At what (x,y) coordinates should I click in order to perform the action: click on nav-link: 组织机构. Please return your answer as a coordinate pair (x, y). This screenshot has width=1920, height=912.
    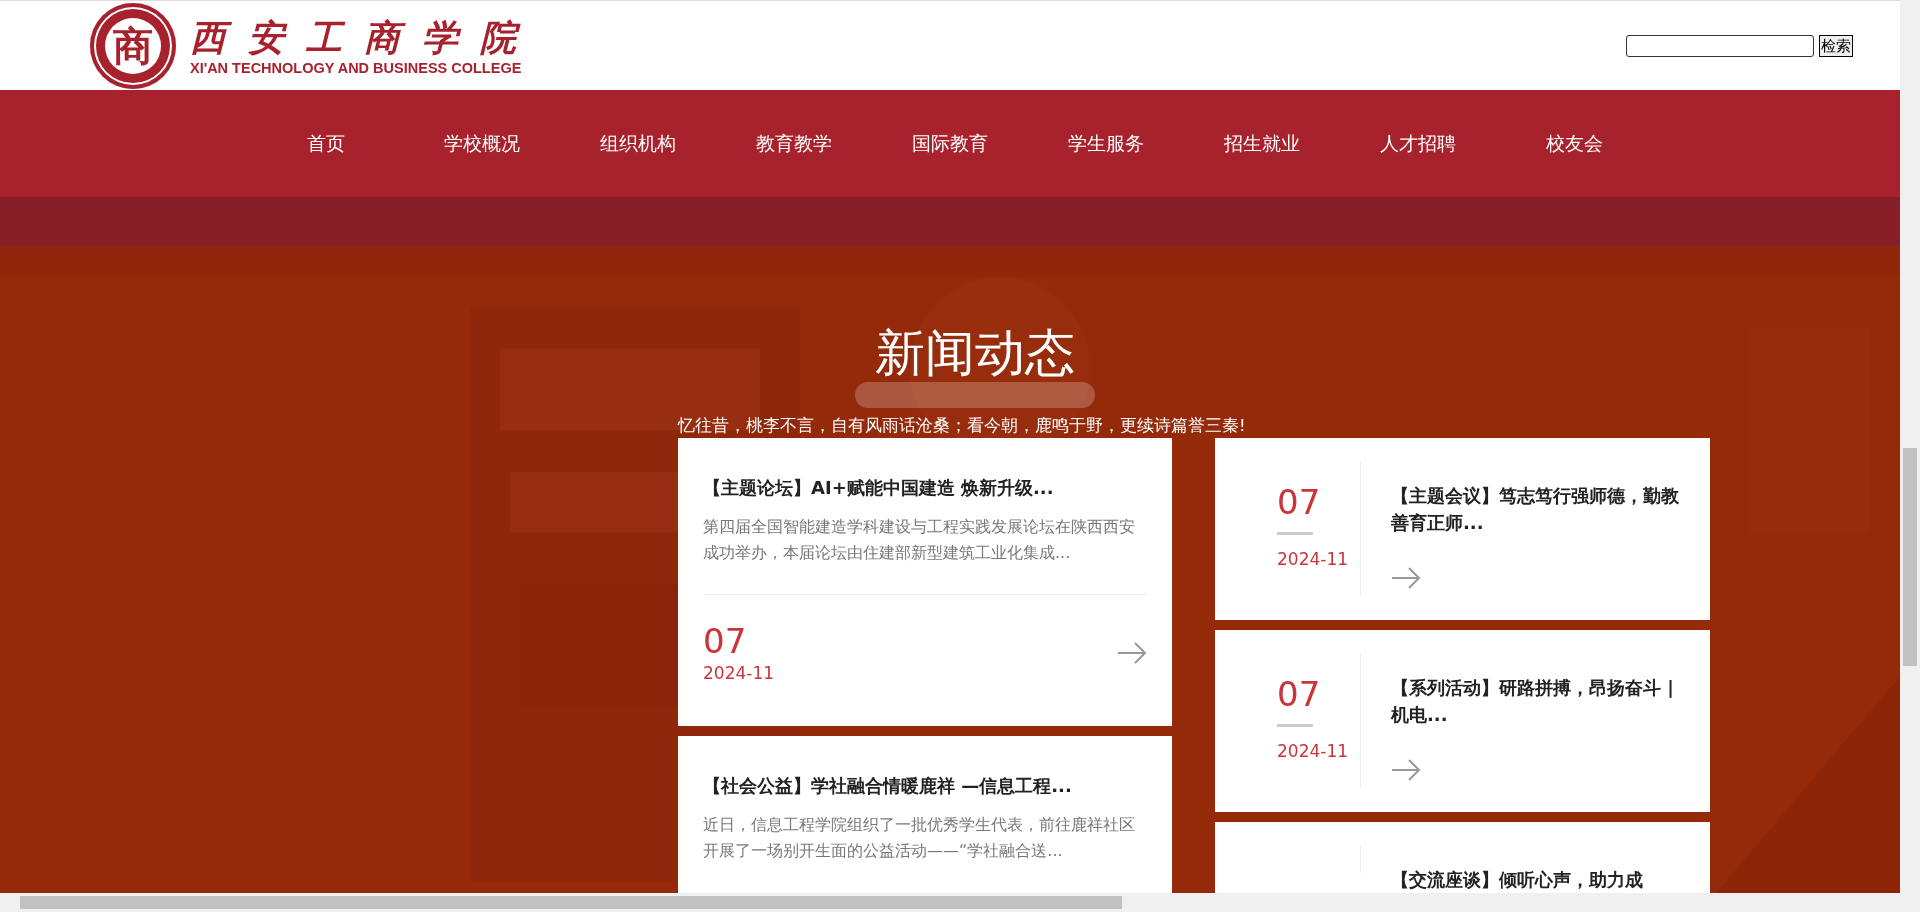
    Looking at the image, I should click on (638, 143).